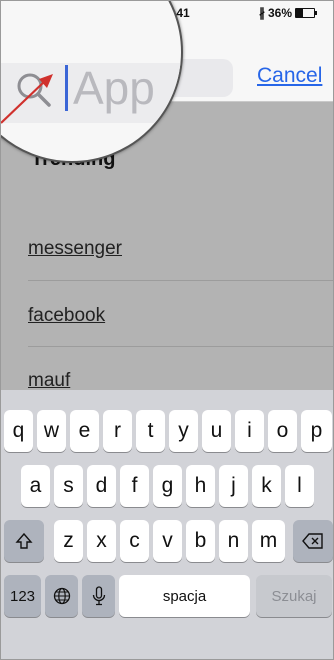 The image size is (334, 660). I want to click on annotation-arrow, so click(27, 99).